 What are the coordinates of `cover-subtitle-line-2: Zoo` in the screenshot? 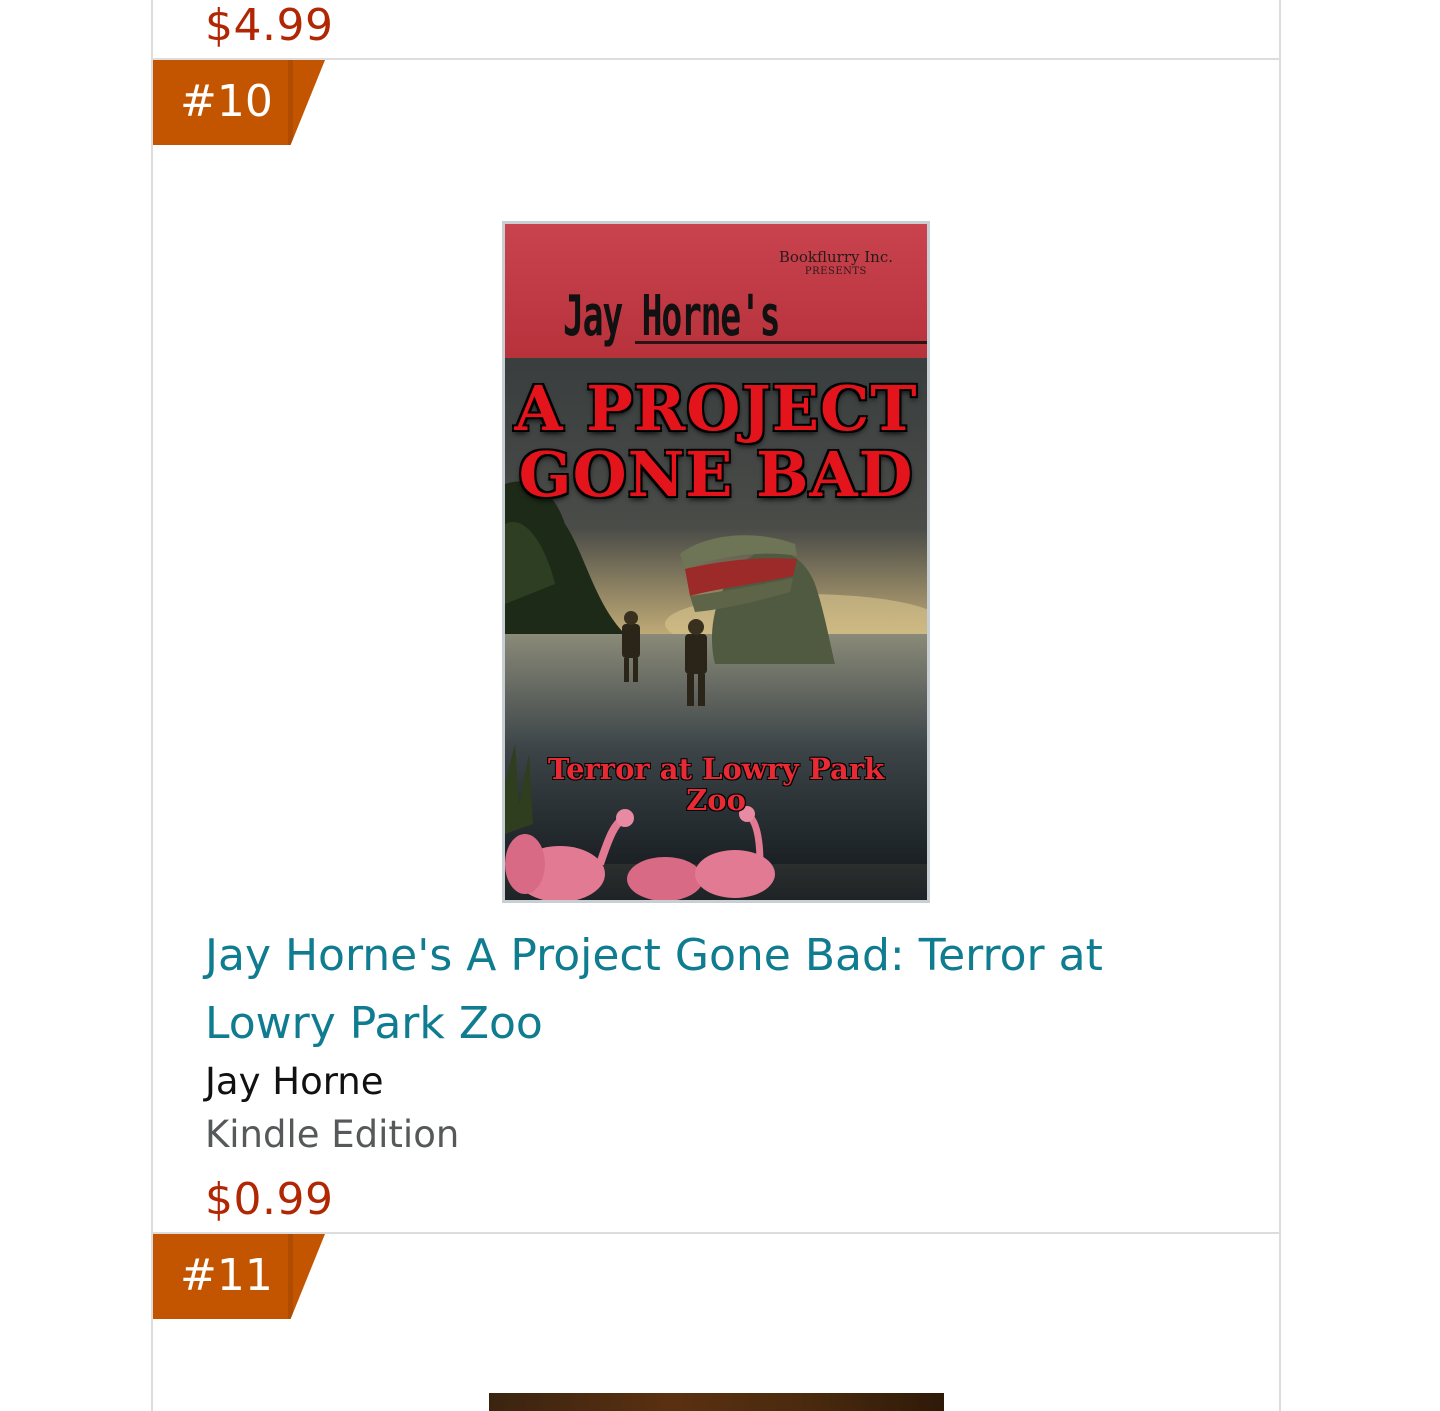 It's located at (716, 800).